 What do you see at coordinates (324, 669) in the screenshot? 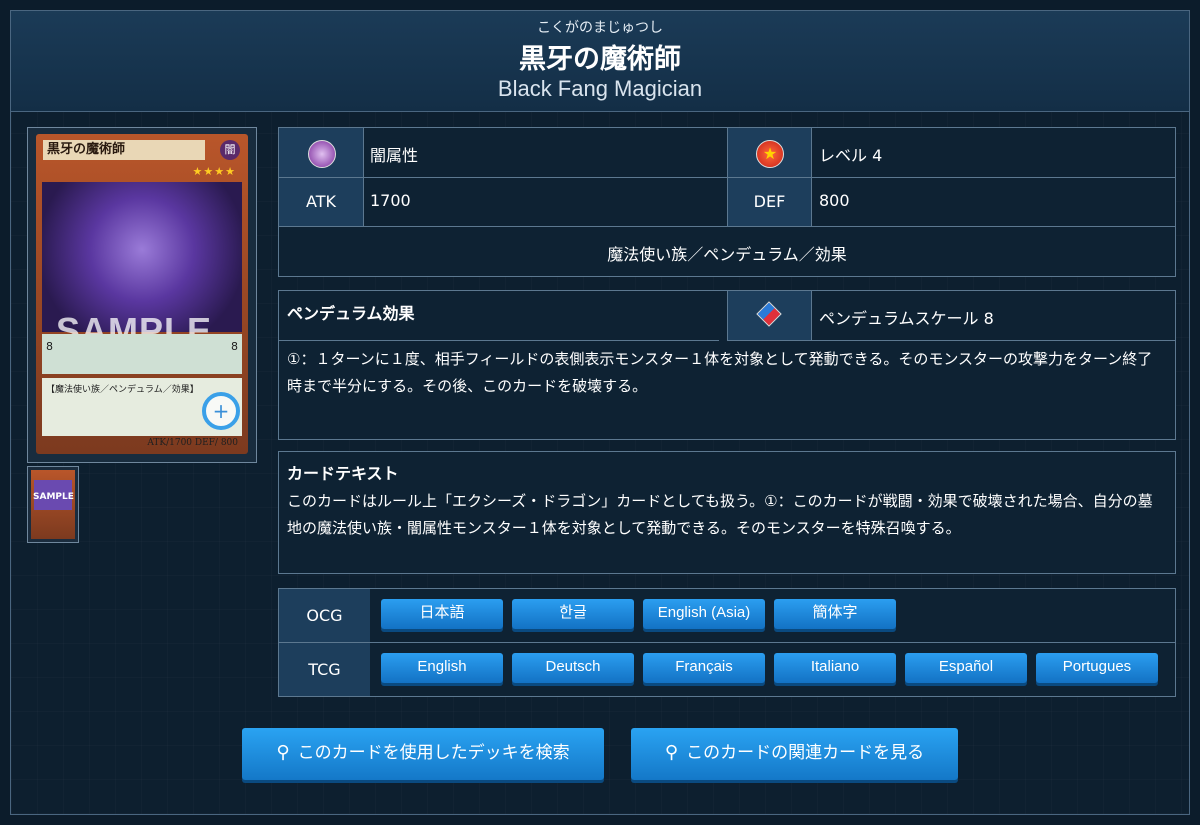
I see `tcg-label: TCG` at bounding box center [324, 669].